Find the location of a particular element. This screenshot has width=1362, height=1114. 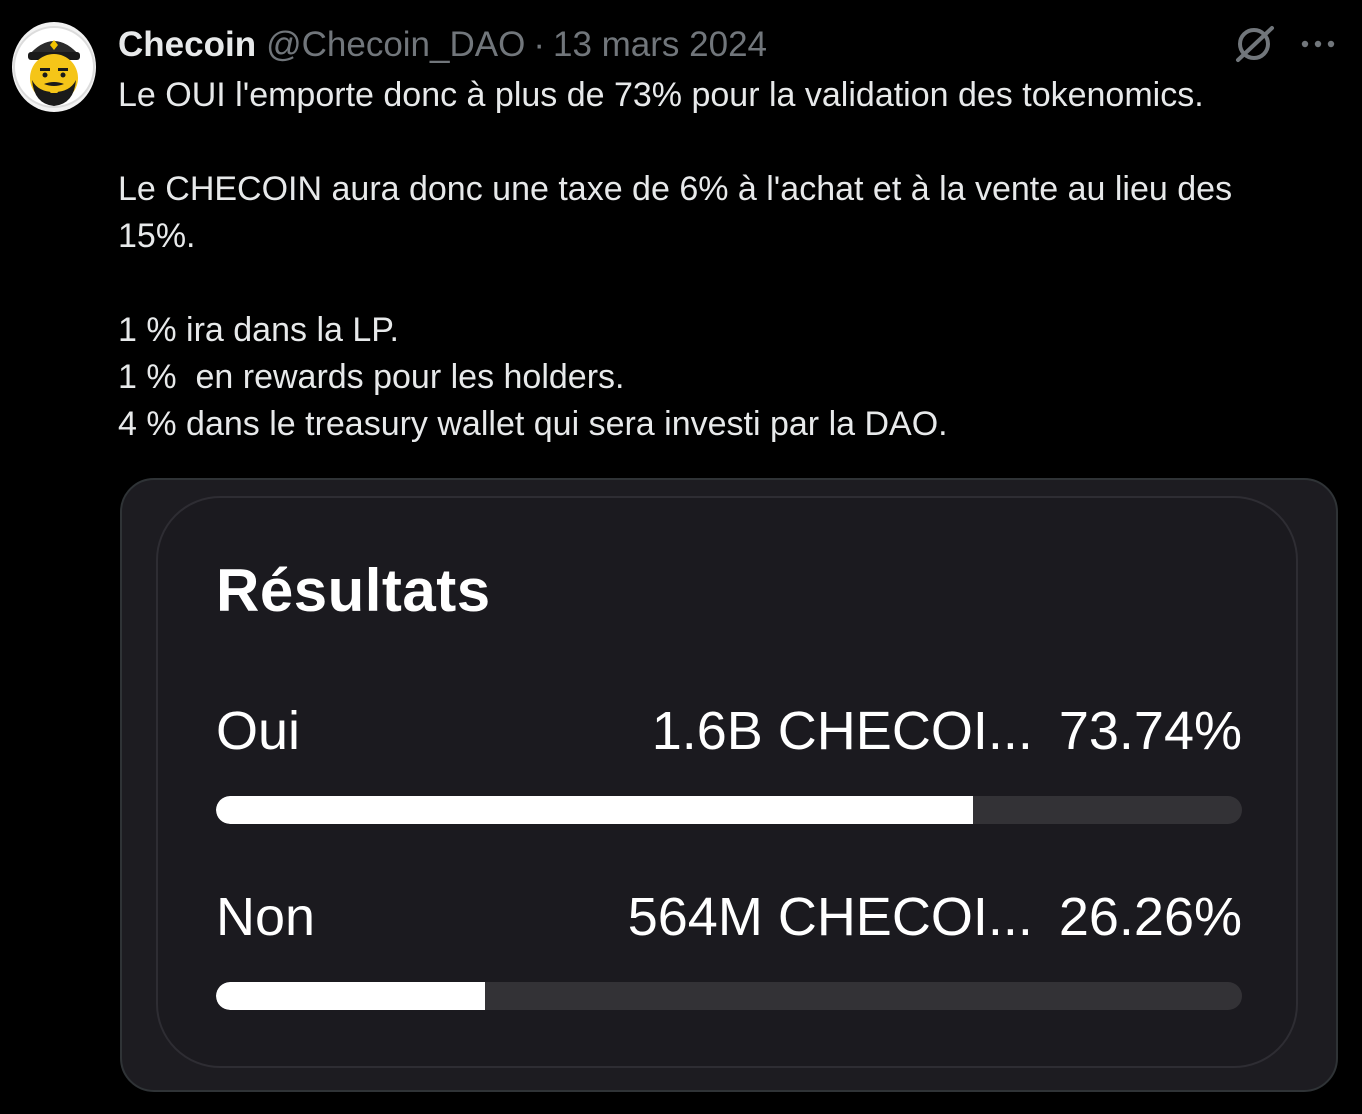

poll-bar-track-oui is located at coordinates (729, 810).